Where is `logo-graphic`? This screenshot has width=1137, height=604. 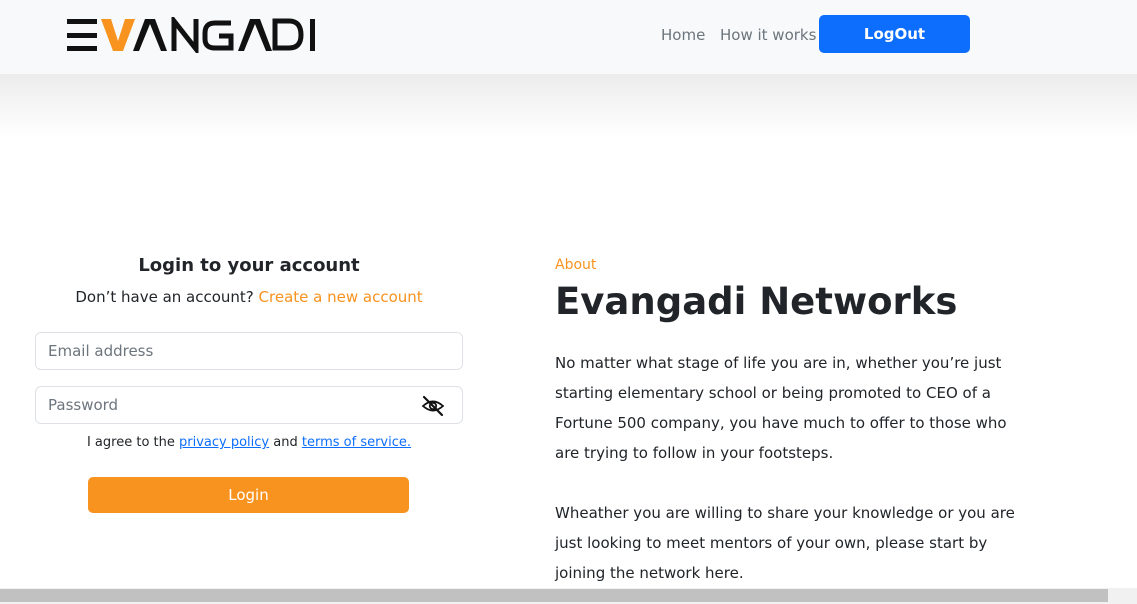
logo-graphic is located at coordinates (191, 35).